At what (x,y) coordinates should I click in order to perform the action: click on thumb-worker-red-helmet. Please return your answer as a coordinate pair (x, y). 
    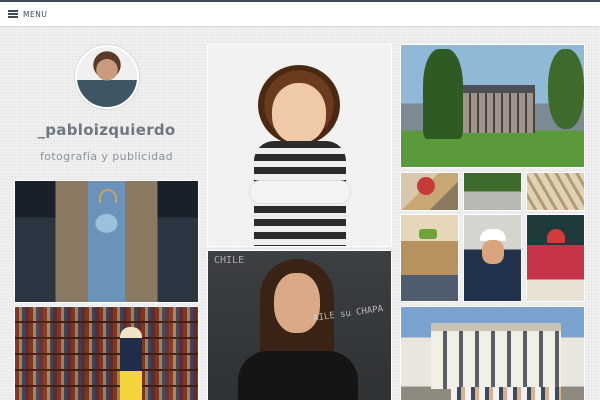
    Looking at the image, I should click on (429, 191).